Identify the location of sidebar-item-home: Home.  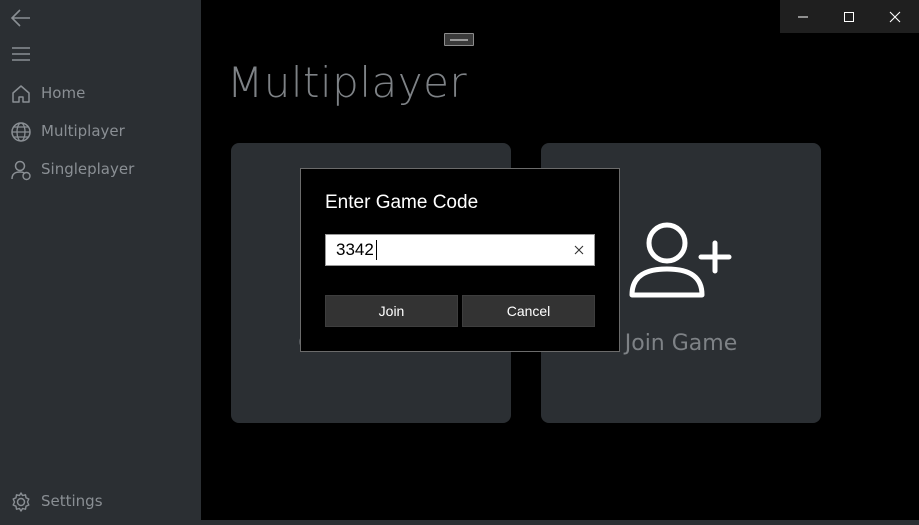
(100, 93).